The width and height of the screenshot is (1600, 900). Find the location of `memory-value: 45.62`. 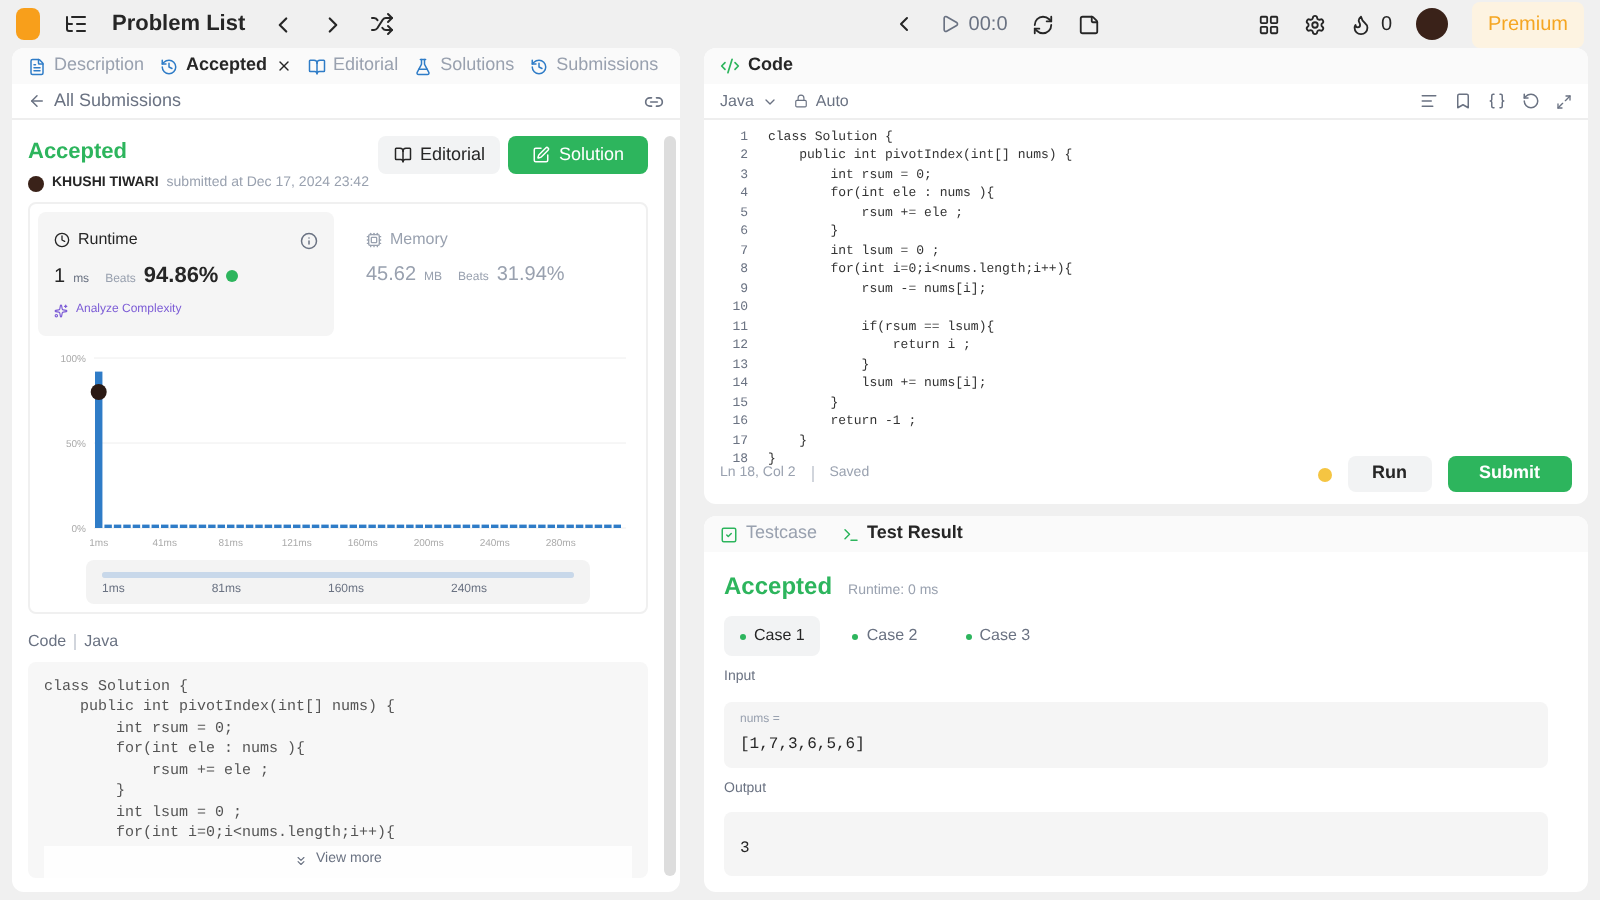

memory-value: 45.62 is located at coordinates (391, 276).